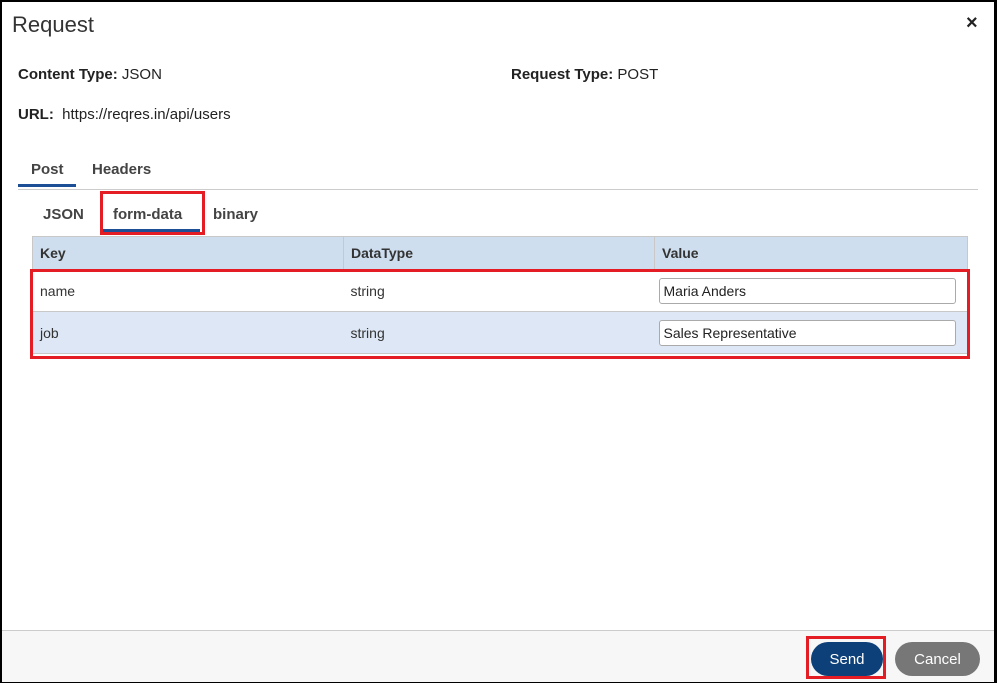  What do you see at coordinates (36, 114) in the screenshot?
I see `url-label: URL:` at bounding box center [36, 114].